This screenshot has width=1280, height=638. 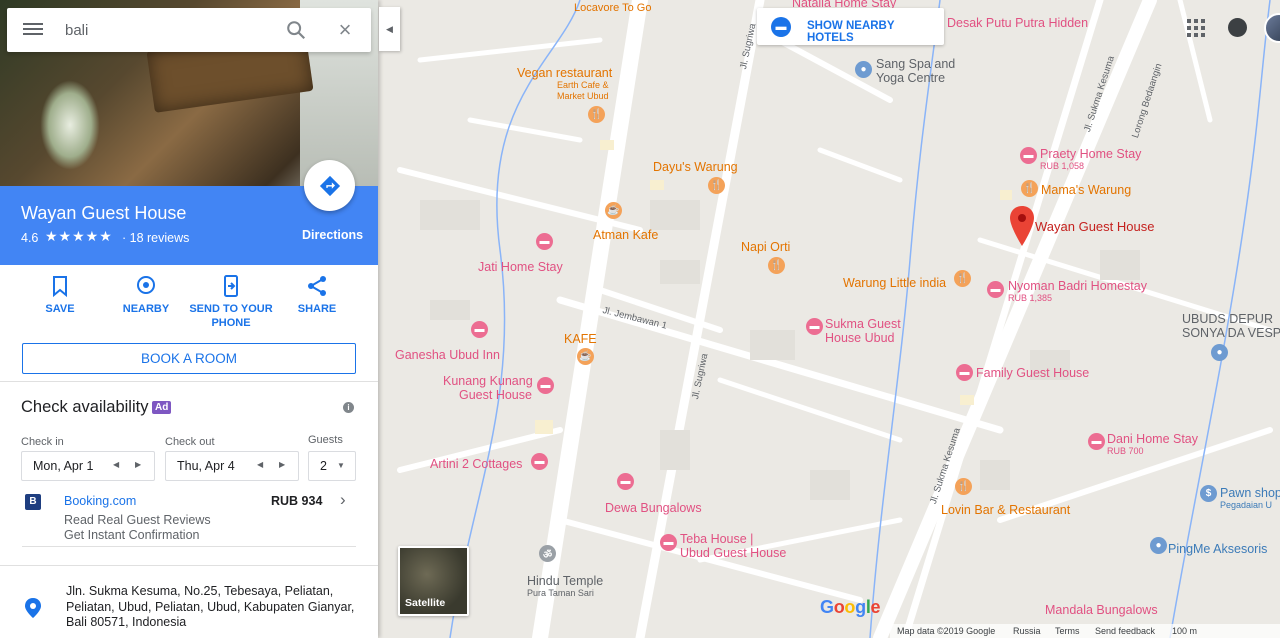 What do you see at coordinates (296, 30) in the screenshot?
I see `search-icon` at bounding box center [296, 30].